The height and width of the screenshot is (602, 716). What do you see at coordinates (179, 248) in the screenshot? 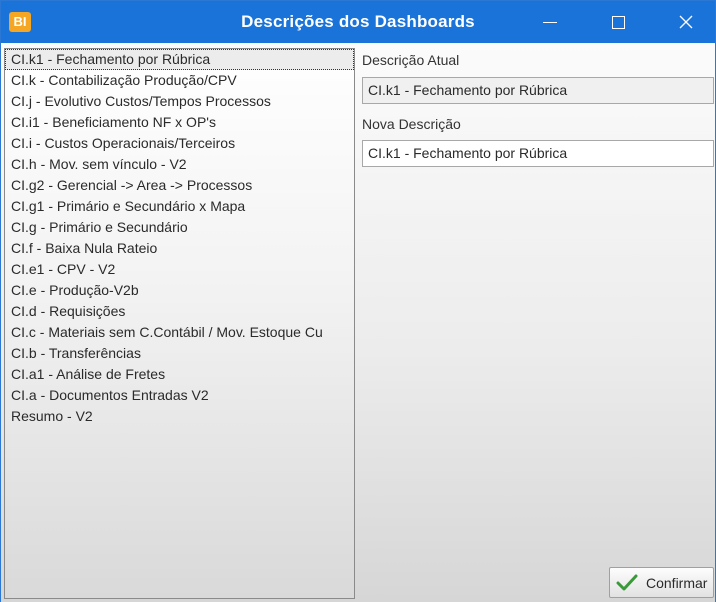
I see `dashboard-list-item: CI.f - Baixa Nula Rateio` at bounding box center [179, 248].